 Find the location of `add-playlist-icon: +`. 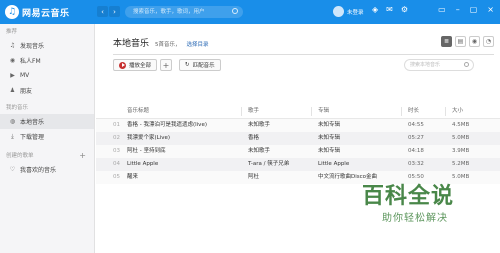

add-playlist-icon: + is located at coordinates (82, 156).